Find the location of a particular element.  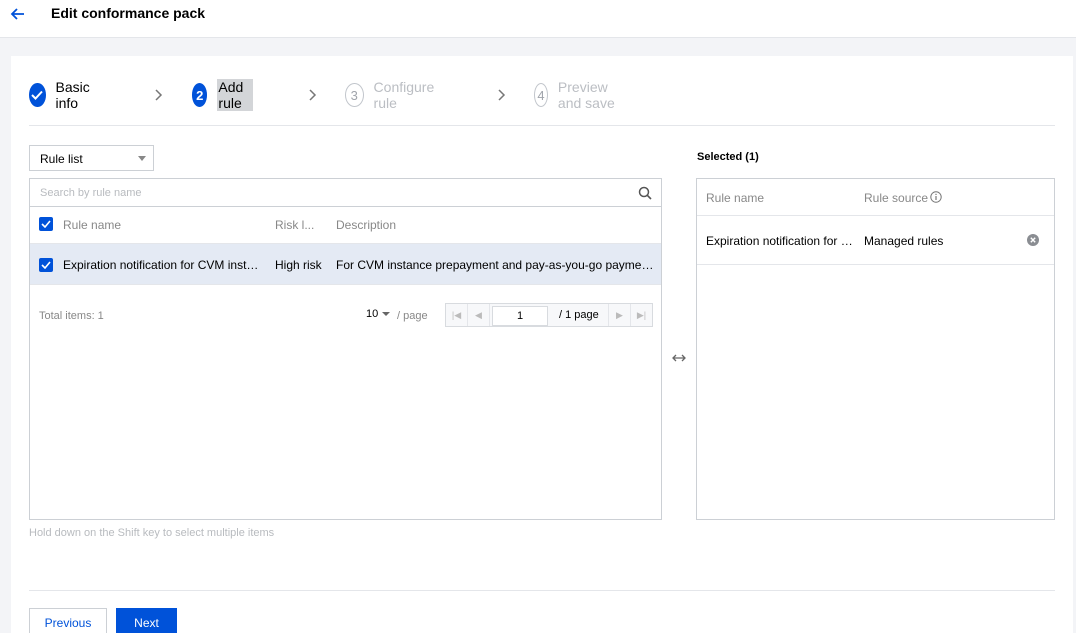

step-number: 2 is located at coordinates (200, 95).